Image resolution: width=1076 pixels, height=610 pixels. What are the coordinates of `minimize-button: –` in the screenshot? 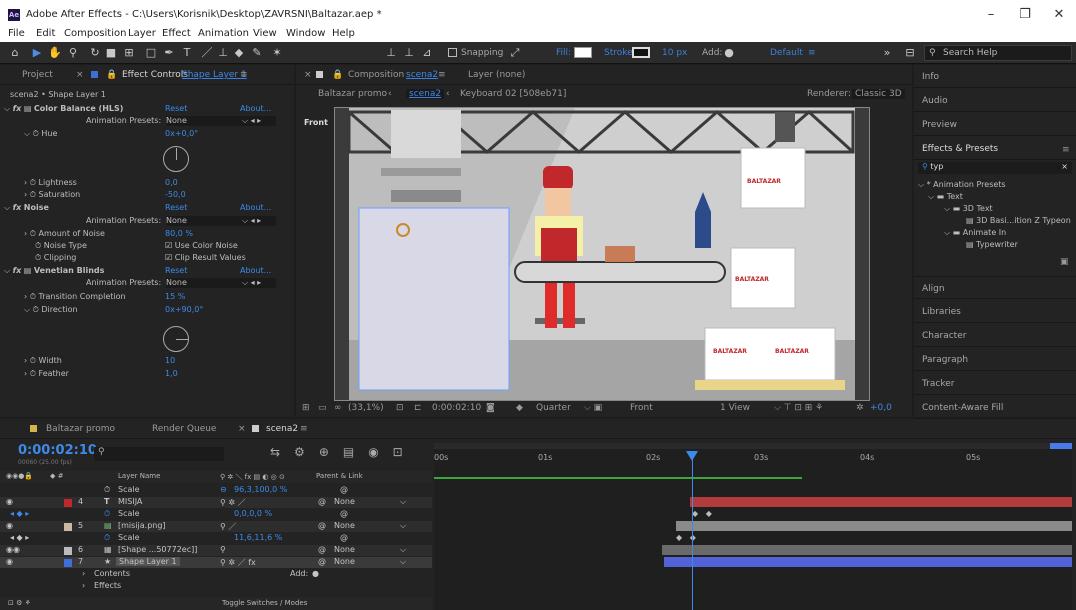 It's located at (991, 15).